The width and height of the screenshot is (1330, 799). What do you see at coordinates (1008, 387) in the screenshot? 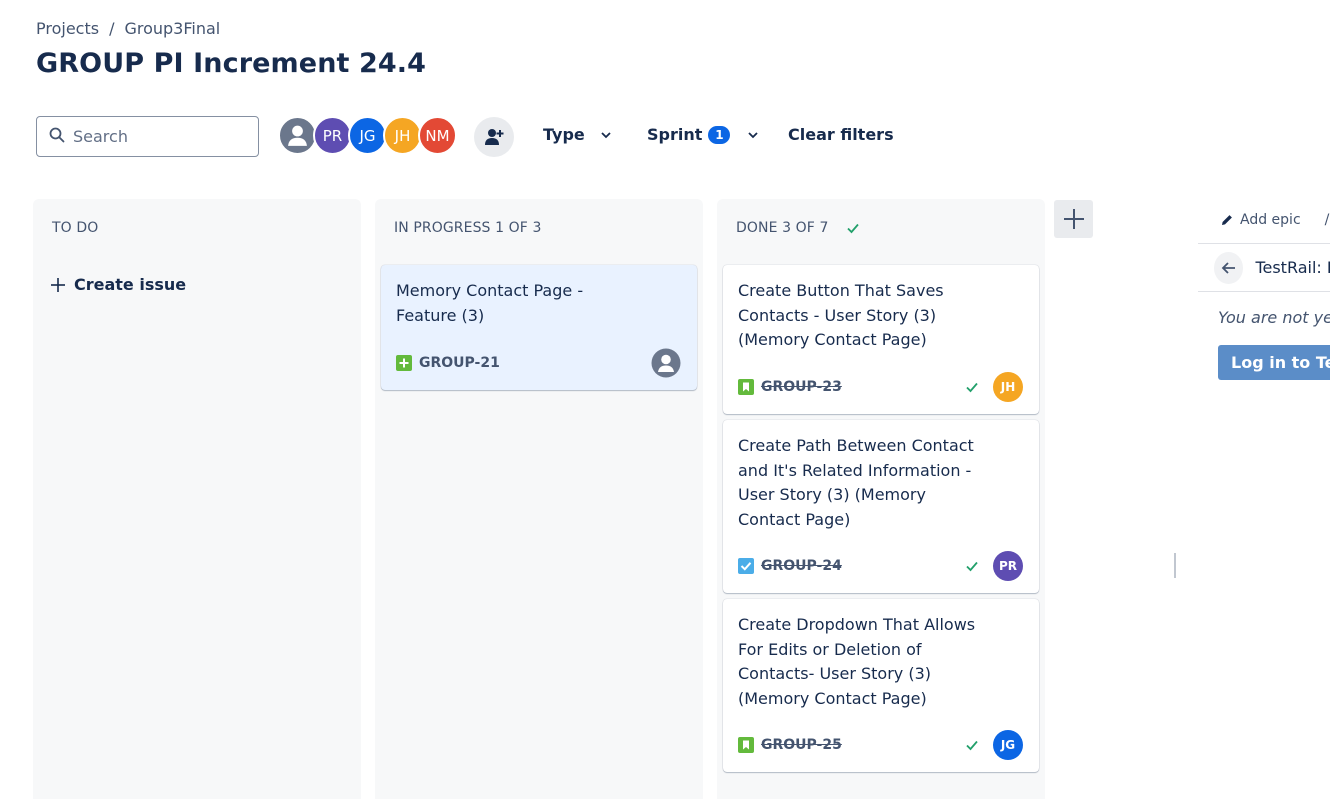
I see `assignee-avatar: JH` at bounding box center [1008, 387].